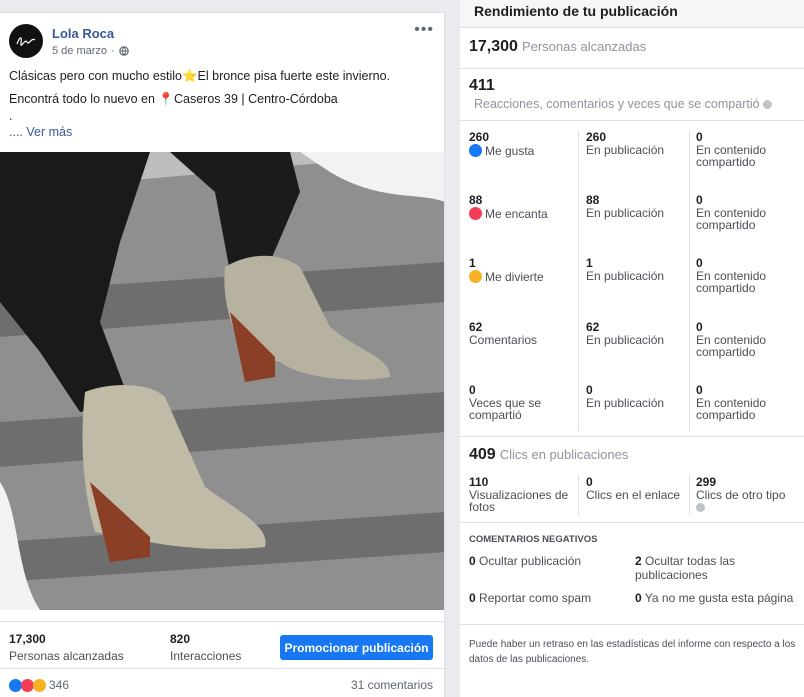 The image size is (804, 697). I want to click on love-label: Me encanta, so click(516, 214).